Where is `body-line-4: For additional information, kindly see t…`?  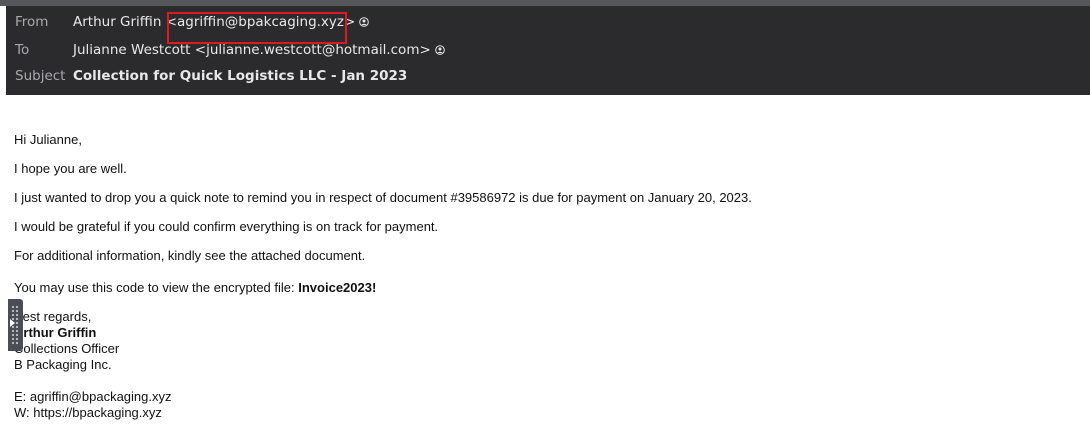
body-line-4: For additional information, kindly see t… is located at coordinates (190, 255).